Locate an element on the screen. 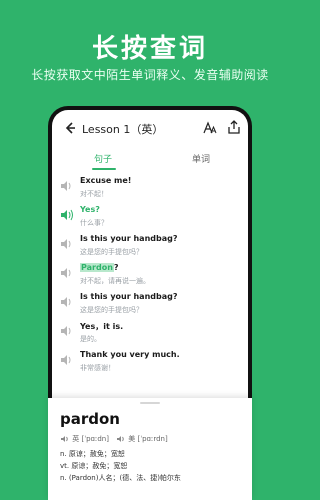 Image resolution: width=320 pixels, height=500 pixels. tab-bar: 句子 单词 is located at coordinates (150, 160).